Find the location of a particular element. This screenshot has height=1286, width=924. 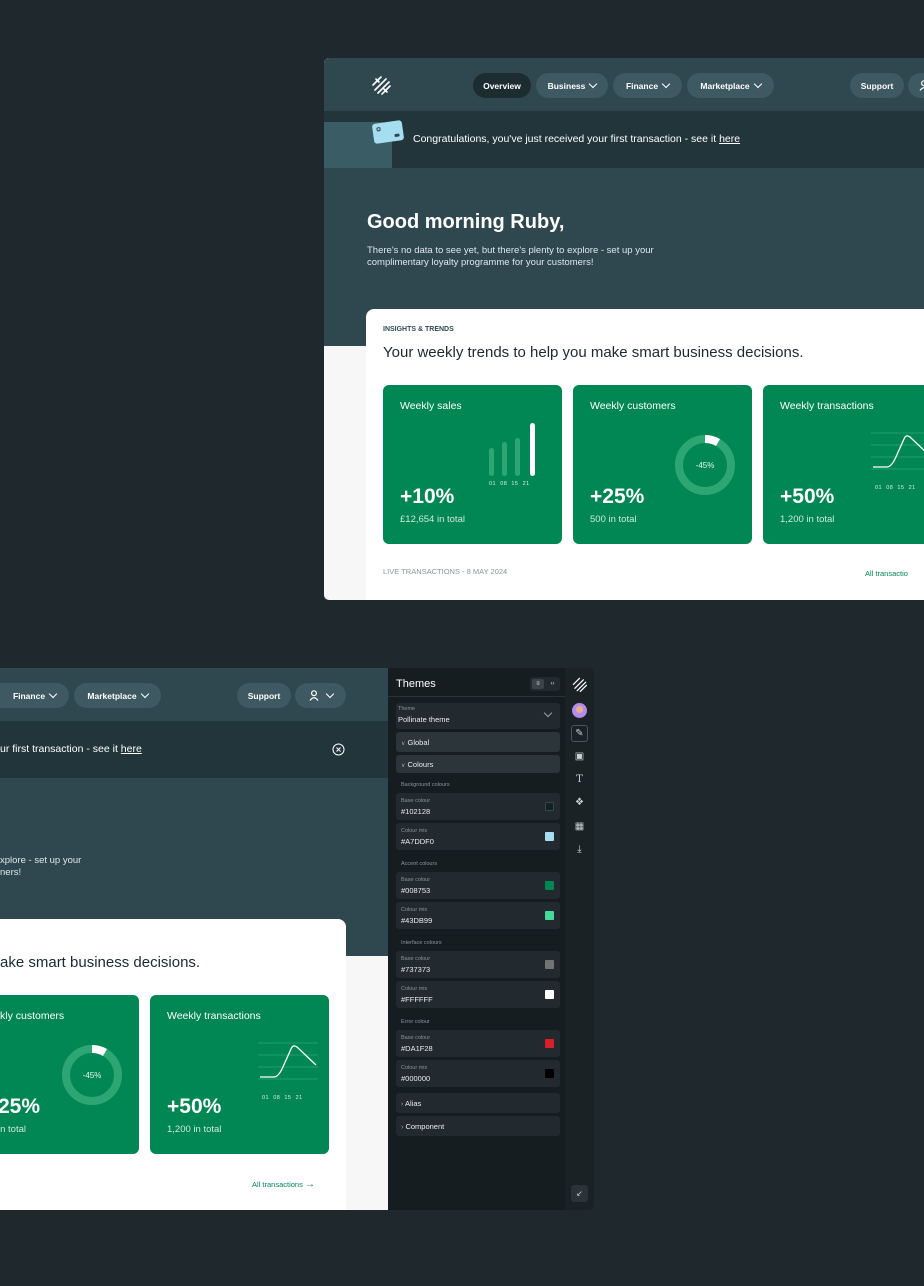

tile-weekly-customers: Weekly customers -45% +25% 500 in total is located at coordinates (662, 464).